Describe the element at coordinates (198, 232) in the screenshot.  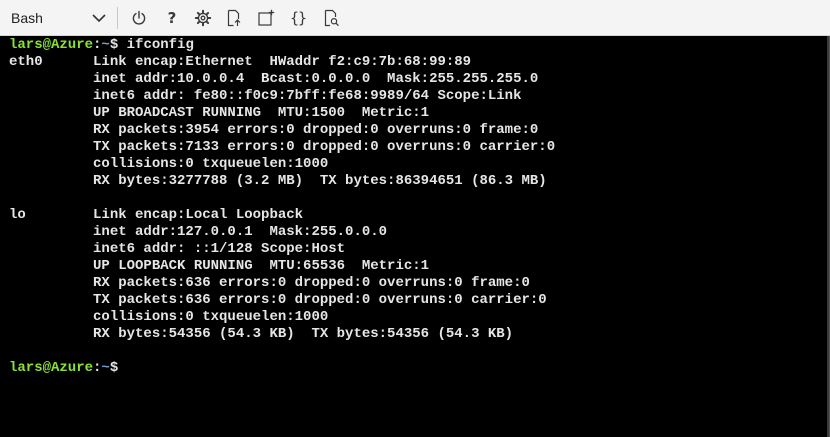
I see `output-line: inet addr:127.0.0.1 Mask:255.0.0.0` at that location.